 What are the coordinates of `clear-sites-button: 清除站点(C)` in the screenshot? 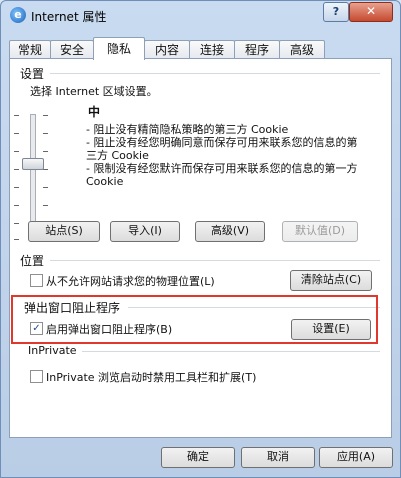 It's located at (331, 280).